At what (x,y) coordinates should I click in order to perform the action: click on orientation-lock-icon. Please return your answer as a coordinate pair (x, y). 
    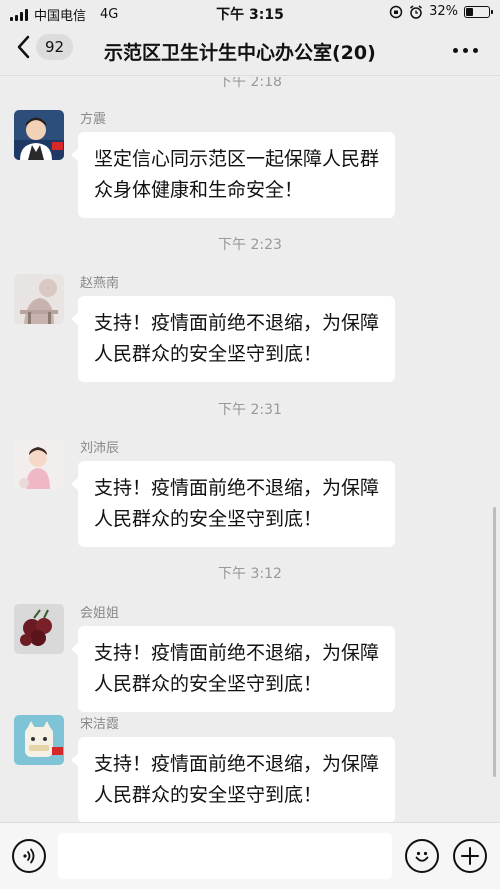
    Looking at the image, I should click on (396, 11).